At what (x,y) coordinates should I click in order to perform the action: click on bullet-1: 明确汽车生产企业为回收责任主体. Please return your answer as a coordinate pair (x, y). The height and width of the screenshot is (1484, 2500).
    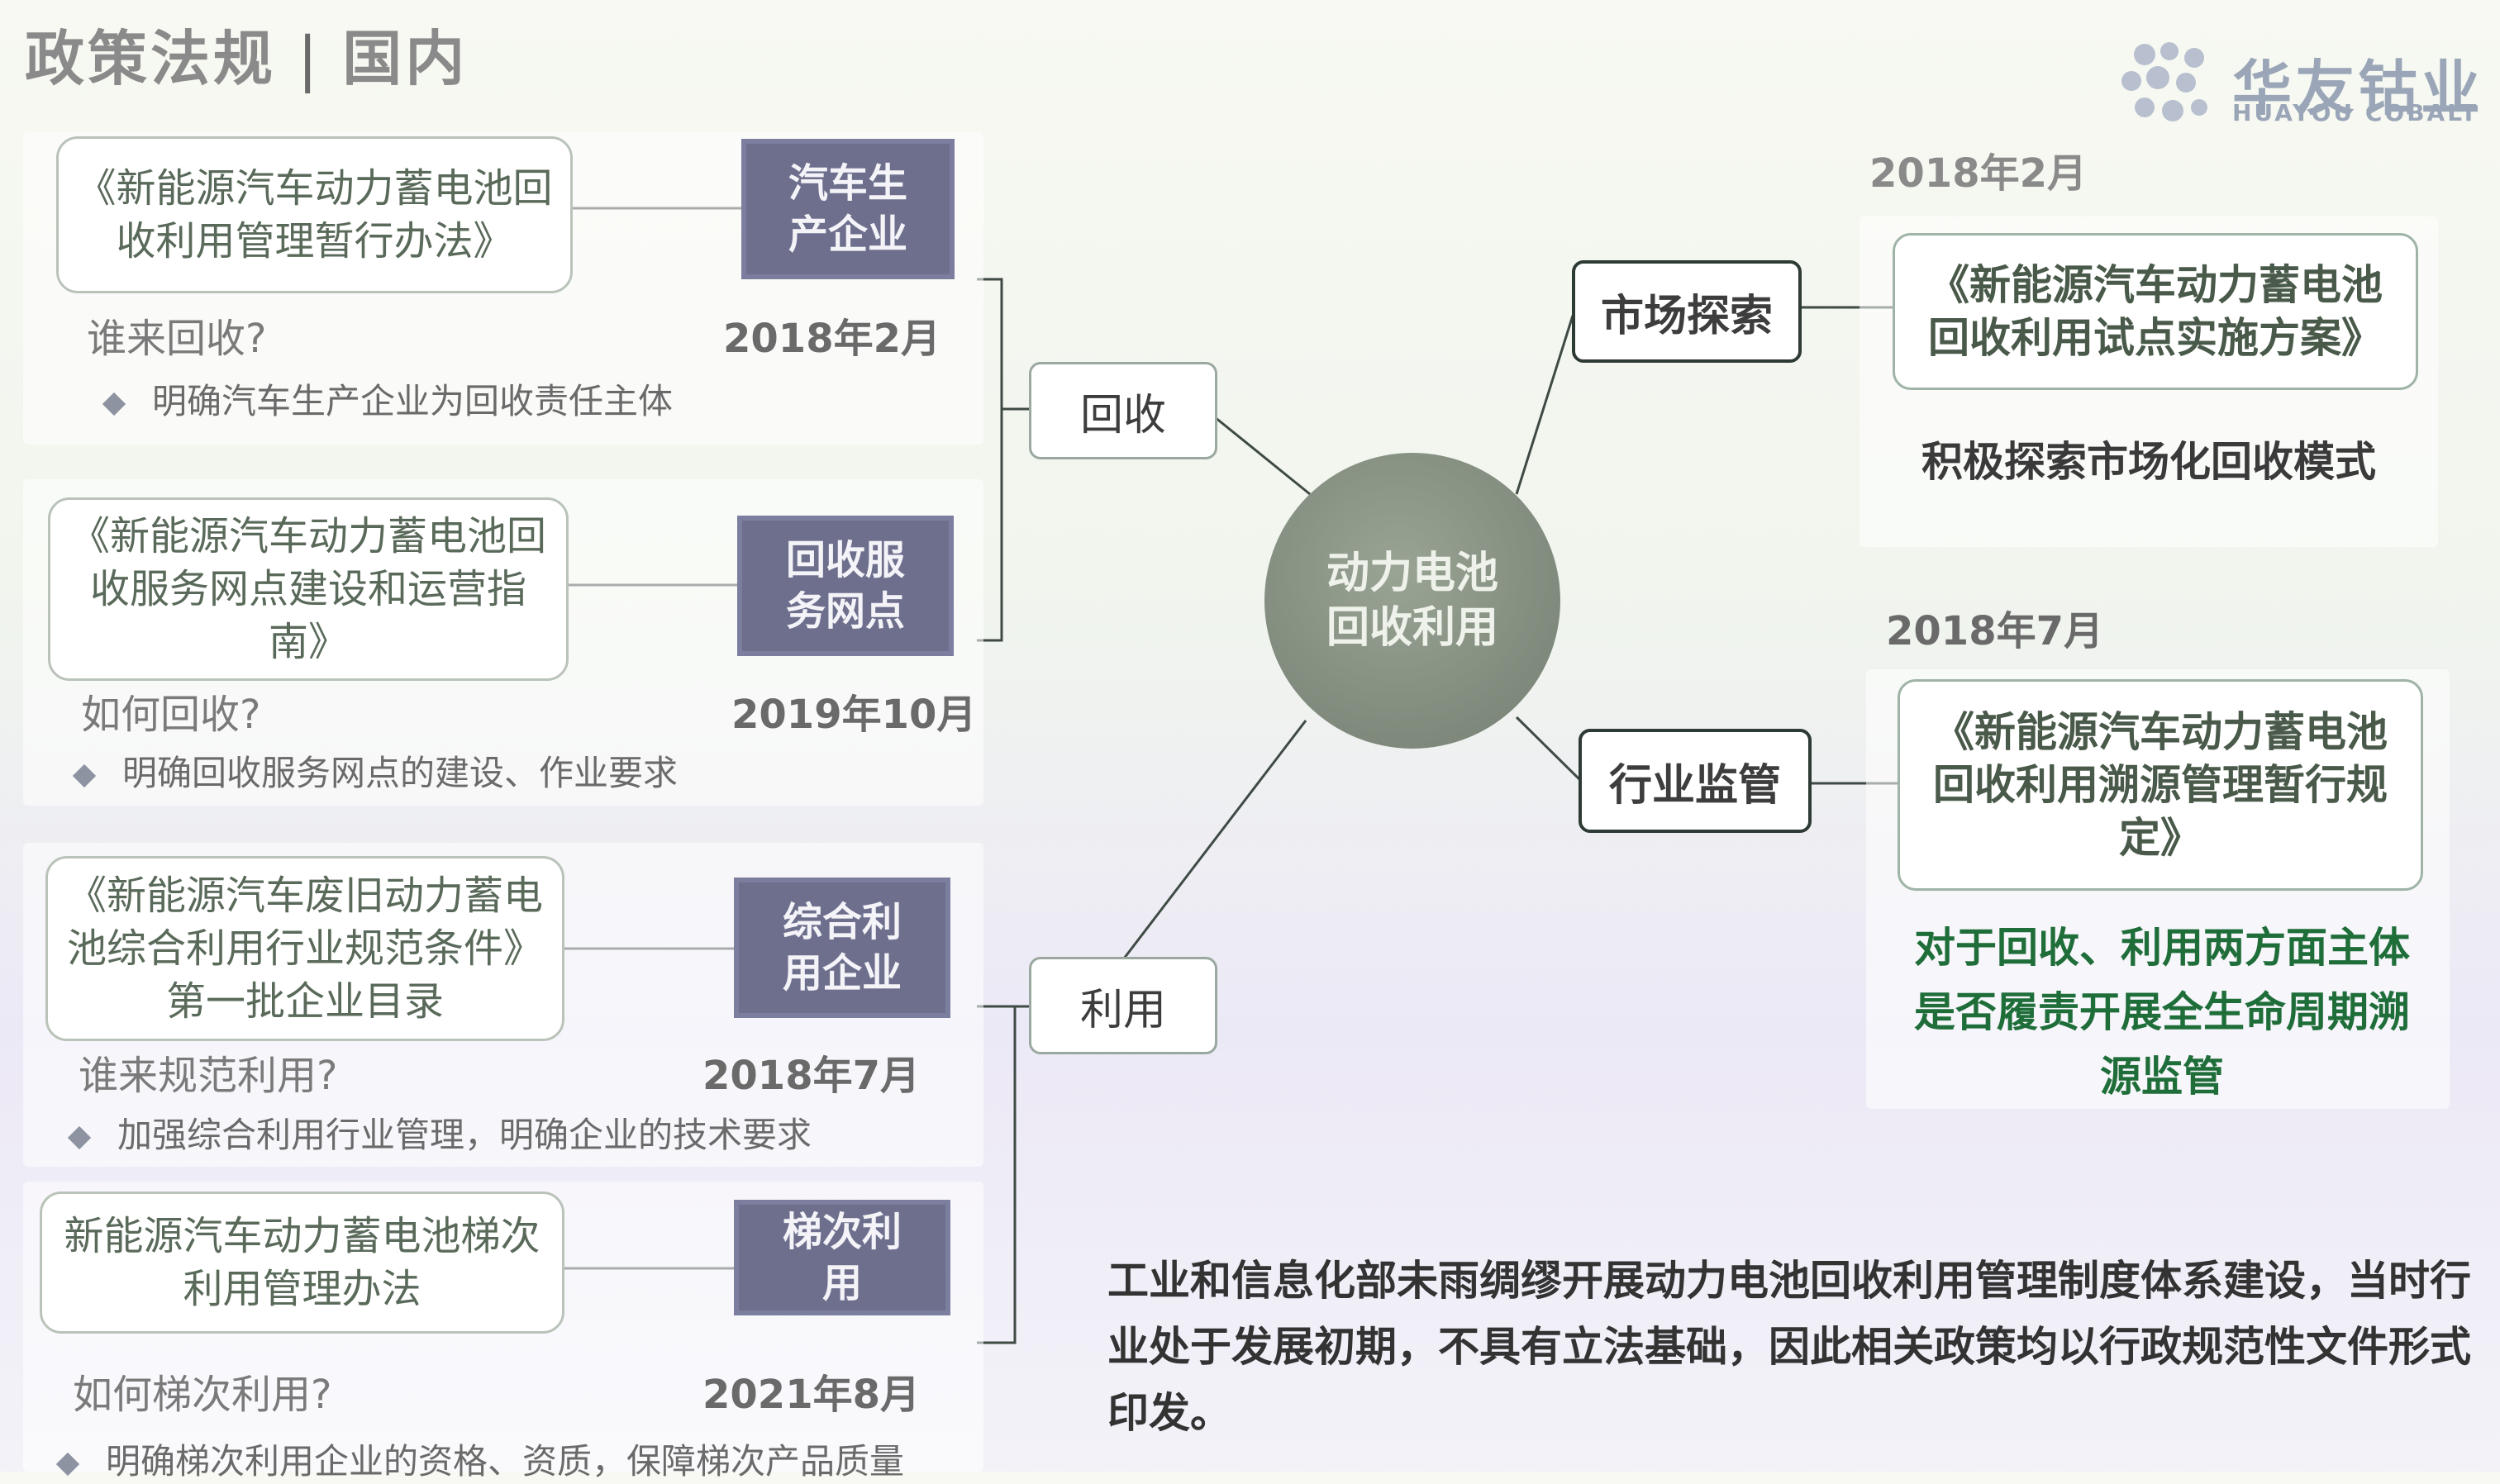
    Looking at the image, I should click on (388, 398).